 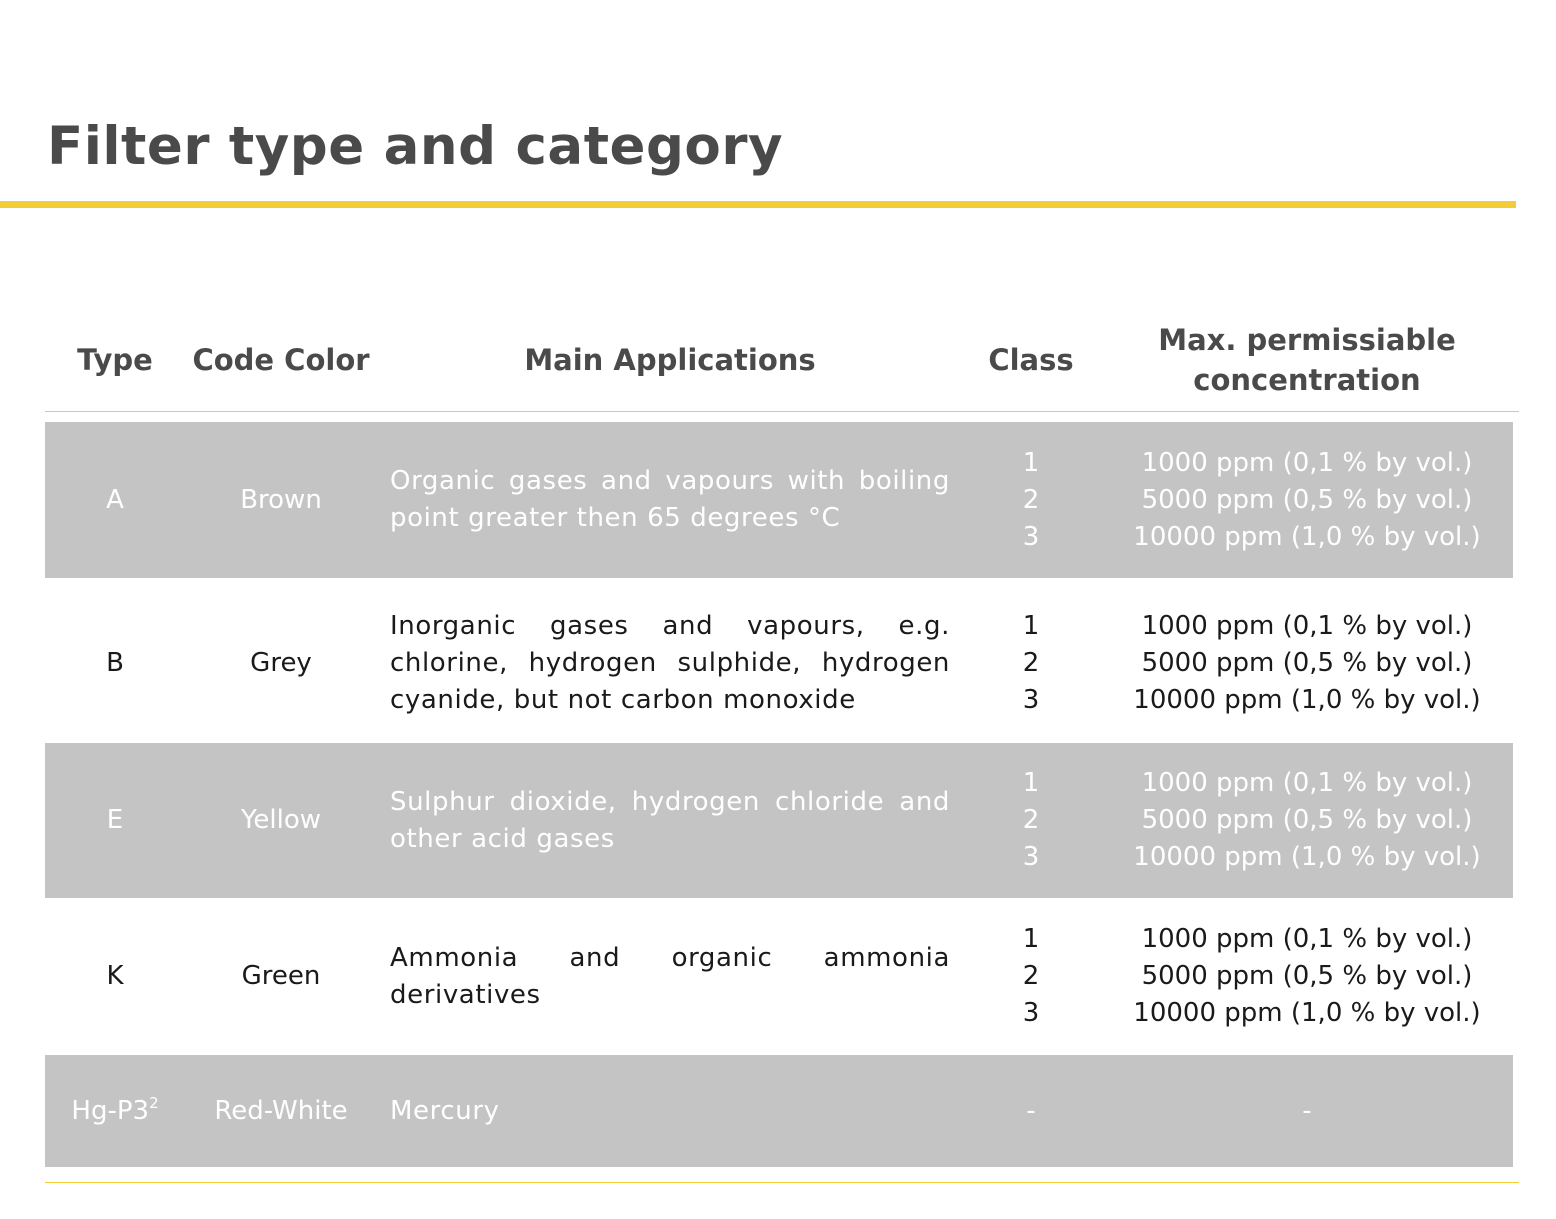 I want to click on row-code-color: Grey, so click(x=281, y=662).